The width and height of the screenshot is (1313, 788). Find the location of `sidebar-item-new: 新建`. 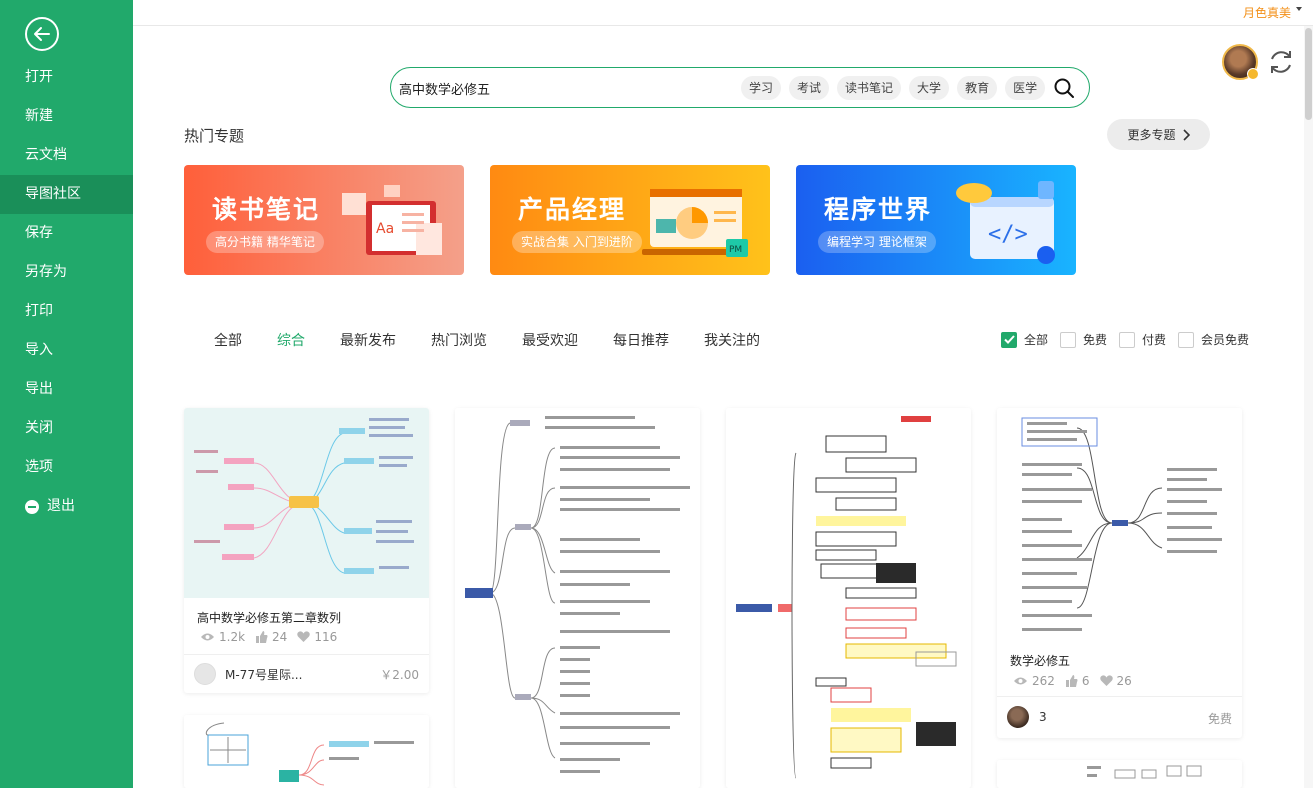

sidebar-item-new: 新建 is located at coordinates (66, 116).